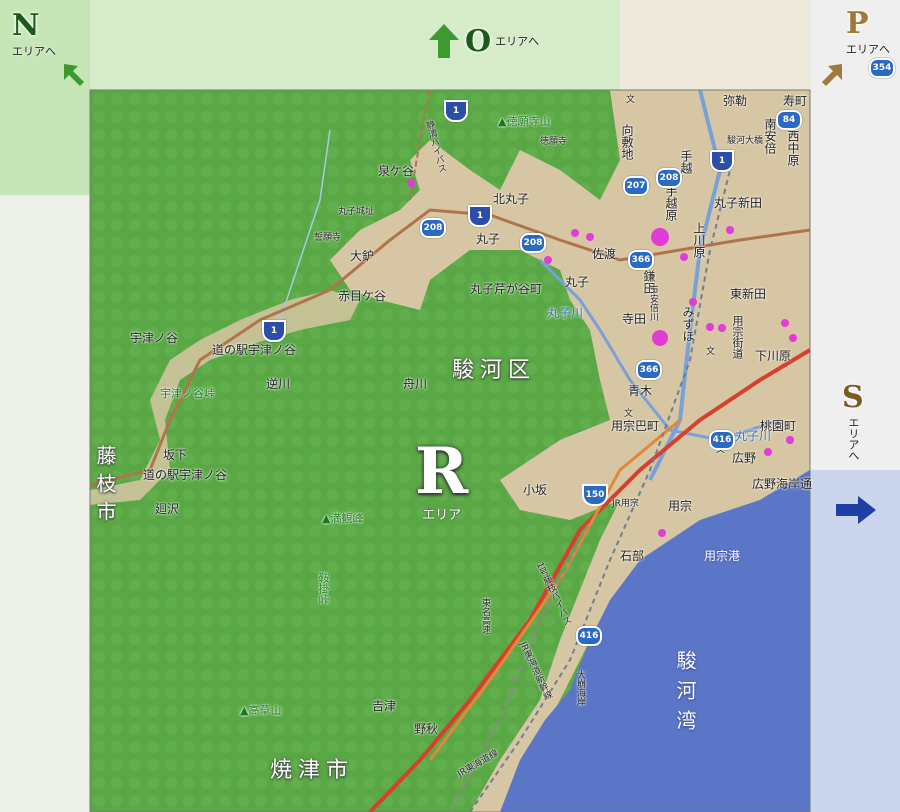 Image resolution: width=900 pixels, height=812 pixels. I want to click on place-tokuganji: 徳願寺, so click(554, 142).